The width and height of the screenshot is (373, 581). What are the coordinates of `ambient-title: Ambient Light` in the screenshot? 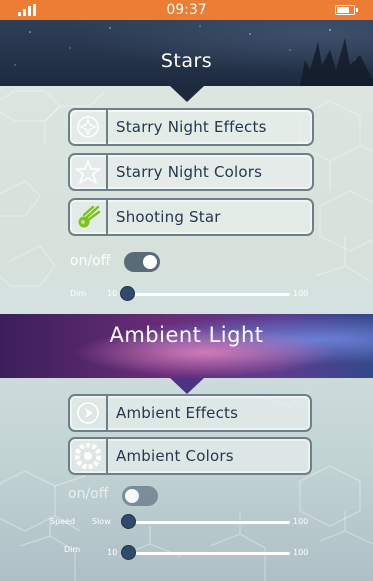 It's located at (186, 335).